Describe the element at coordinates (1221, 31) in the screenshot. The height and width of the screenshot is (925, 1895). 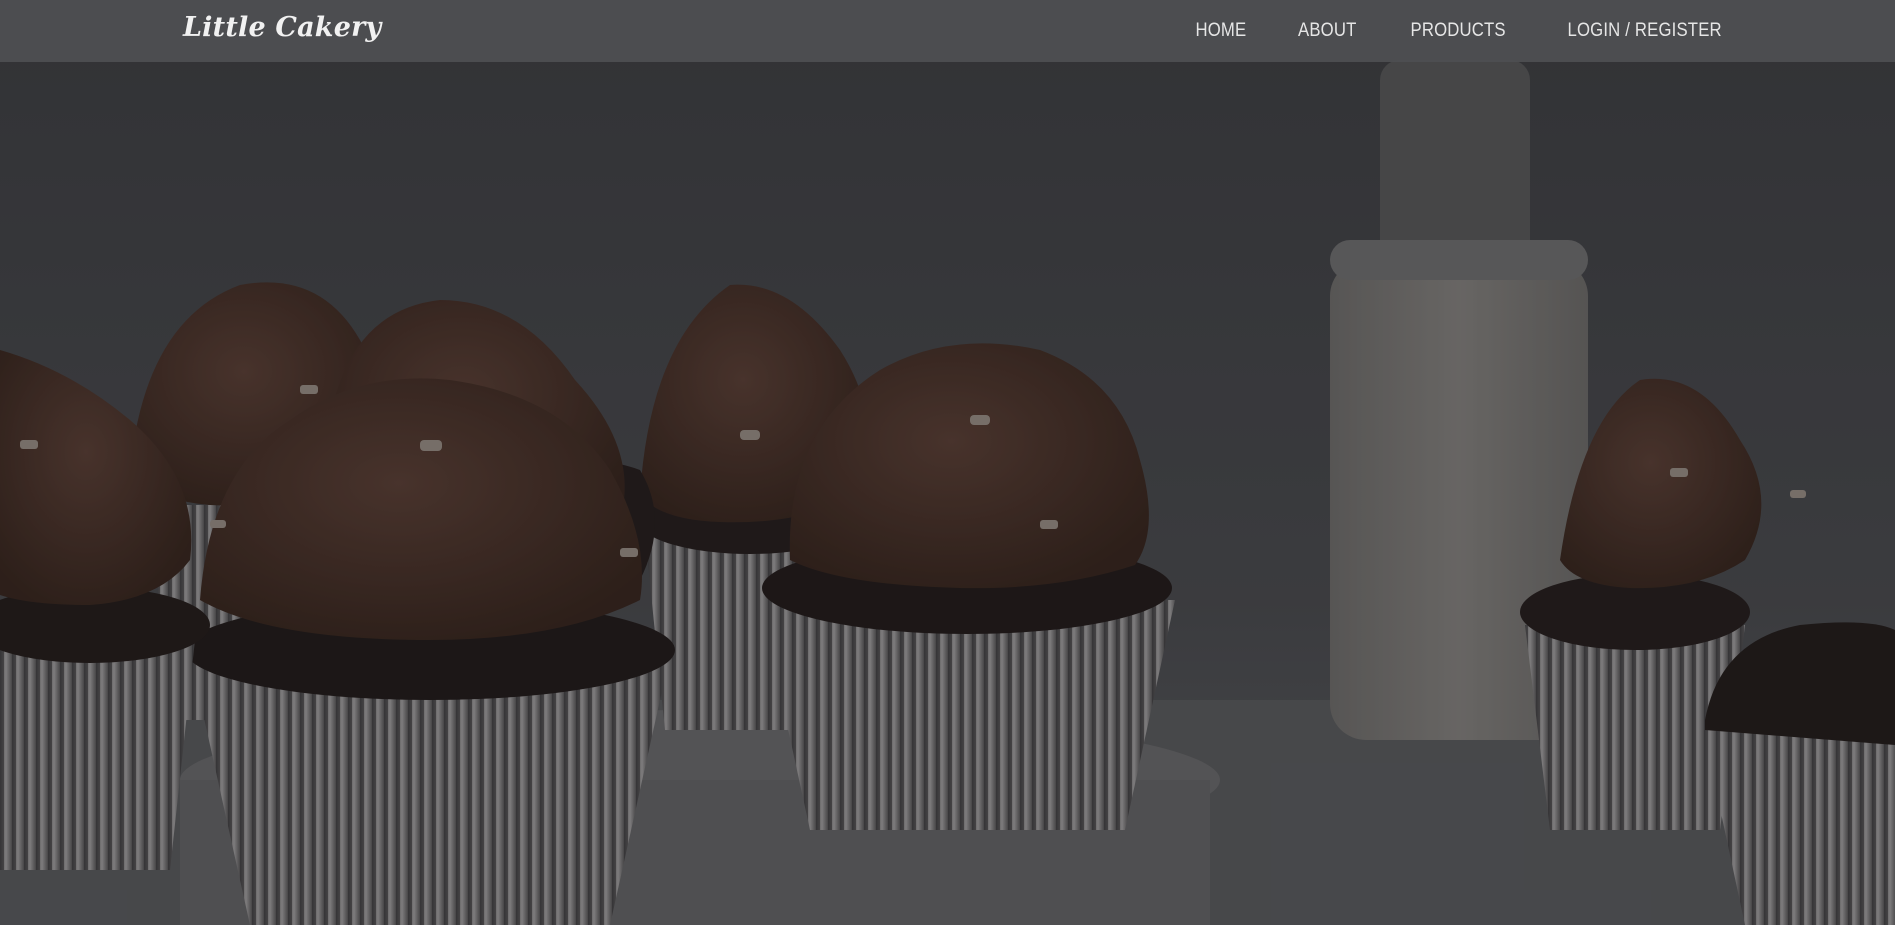
I see `nav-link-home: HOME` at that location.